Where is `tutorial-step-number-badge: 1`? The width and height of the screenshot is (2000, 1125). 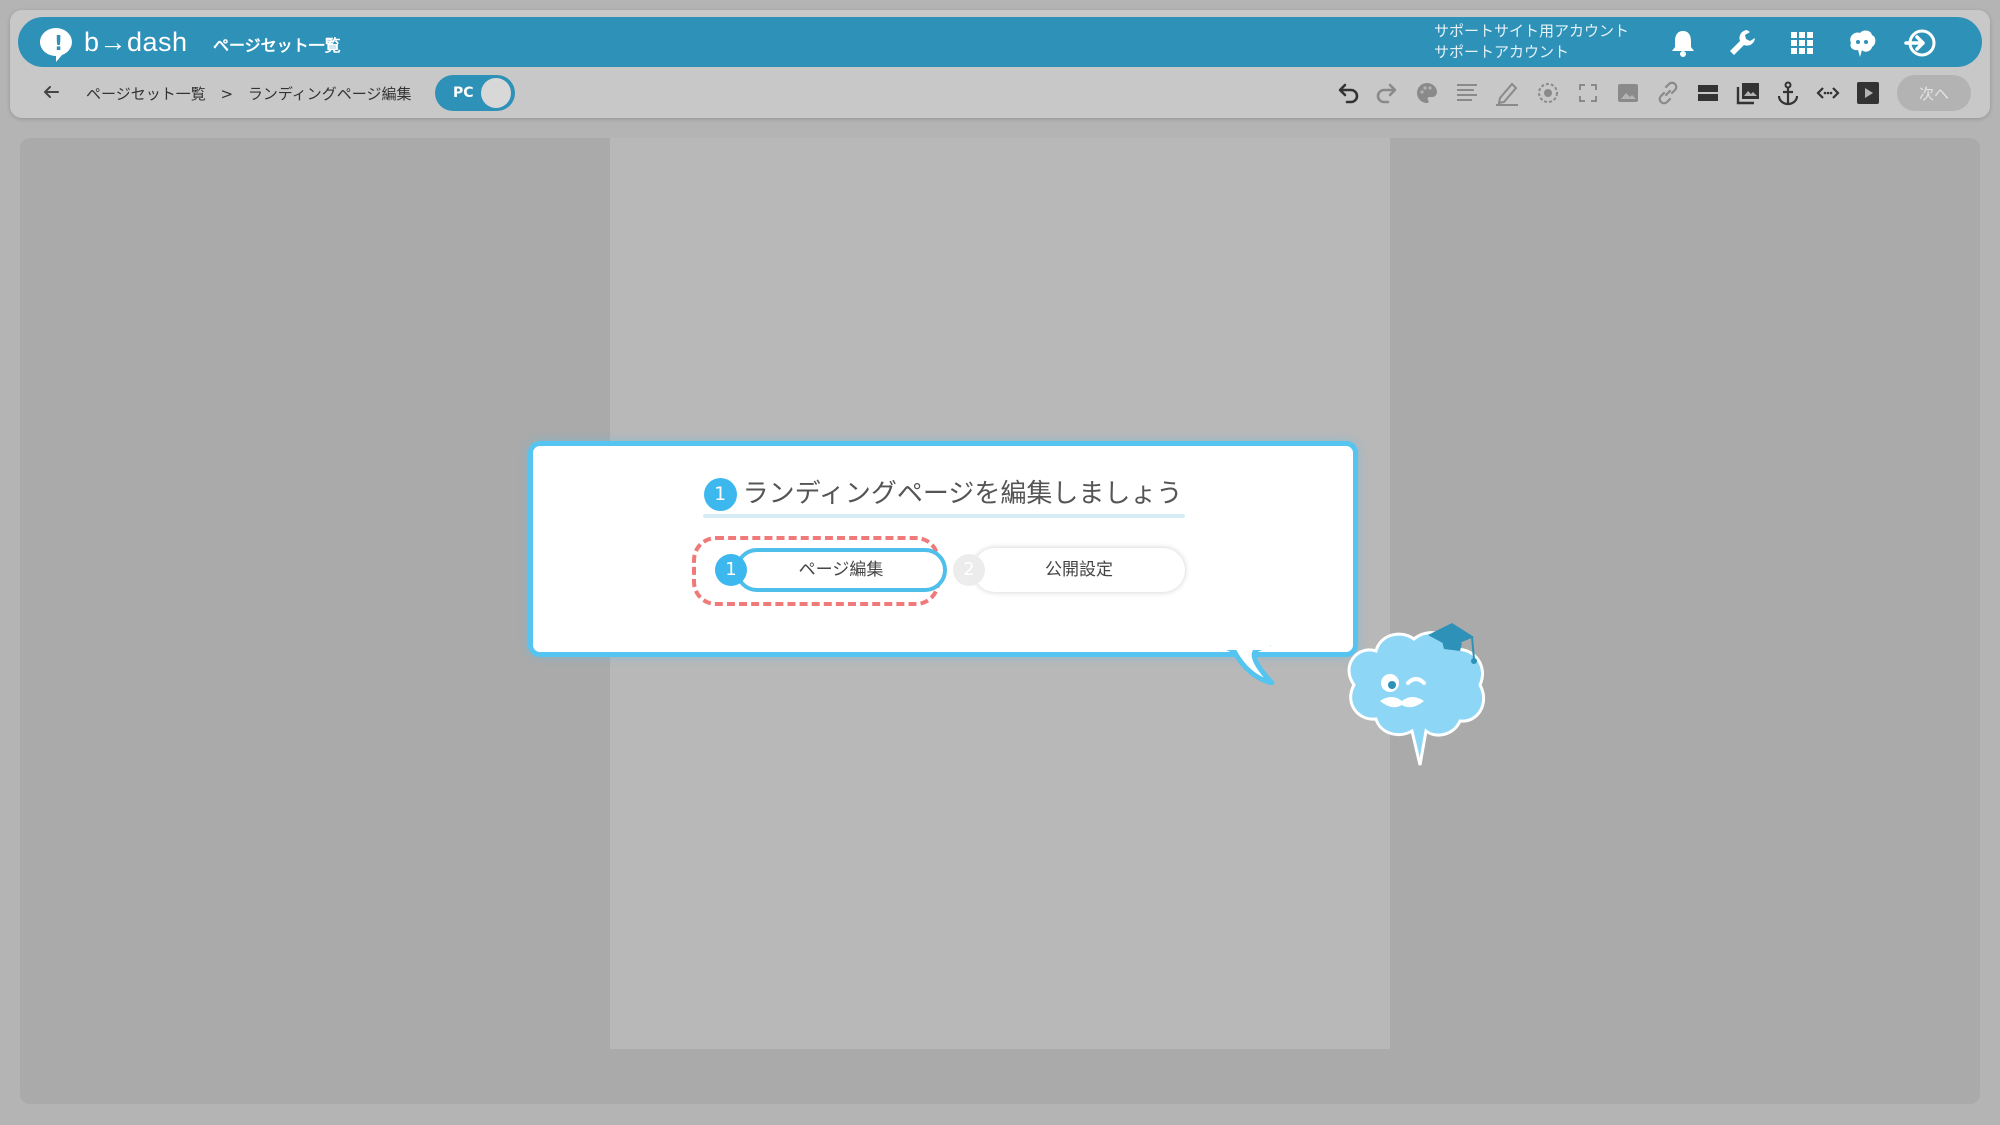
tutorial-step-number-badge: 1 is located at coordinates (720, 494).